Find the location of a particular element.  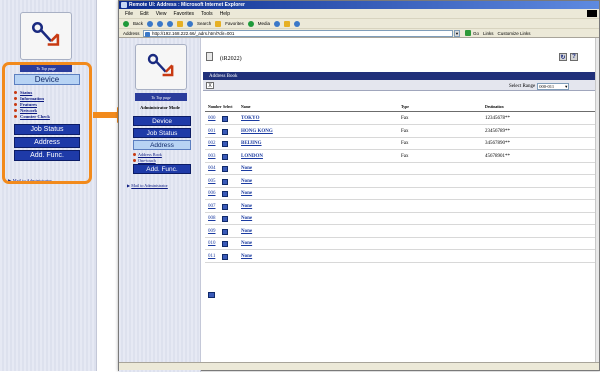

entry-number-link: 000 is located at coordinates (212, 118).